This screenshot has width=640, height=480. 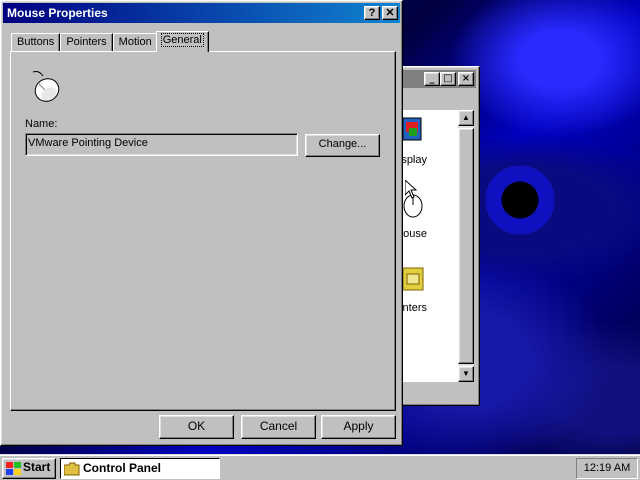 I want to click on scroll-up-arrow-icon: ▲, so click(x=466, y=118).